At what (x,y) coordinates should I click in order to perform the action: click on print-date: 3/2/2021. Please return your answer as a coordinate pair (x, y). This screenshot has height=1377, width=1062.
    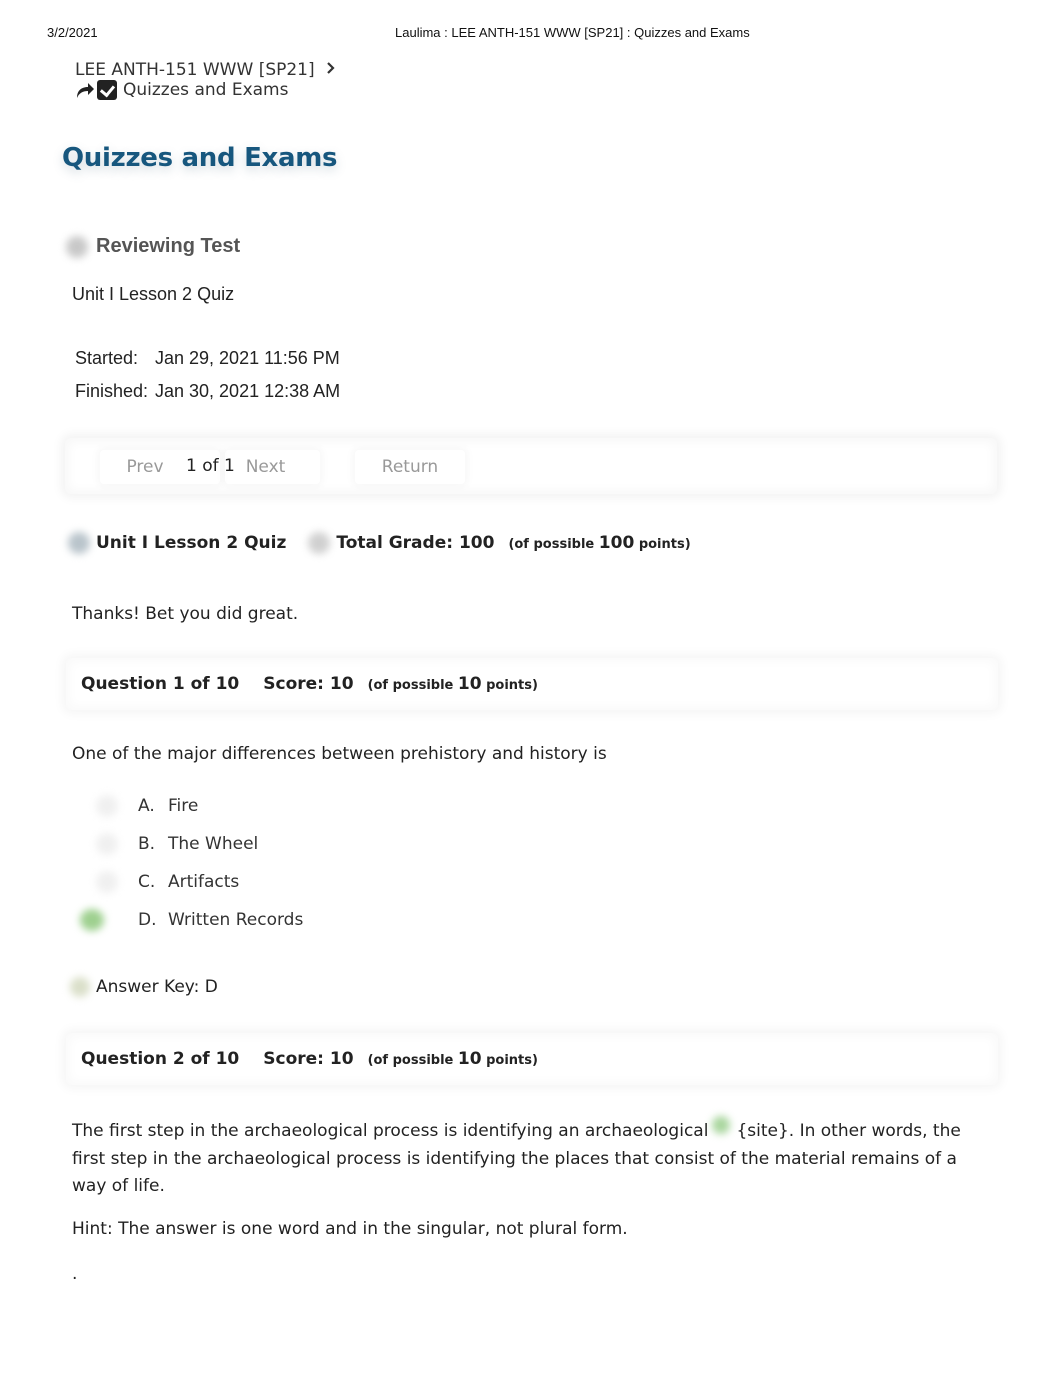
    Looking at the image, I should click on (72, 32).